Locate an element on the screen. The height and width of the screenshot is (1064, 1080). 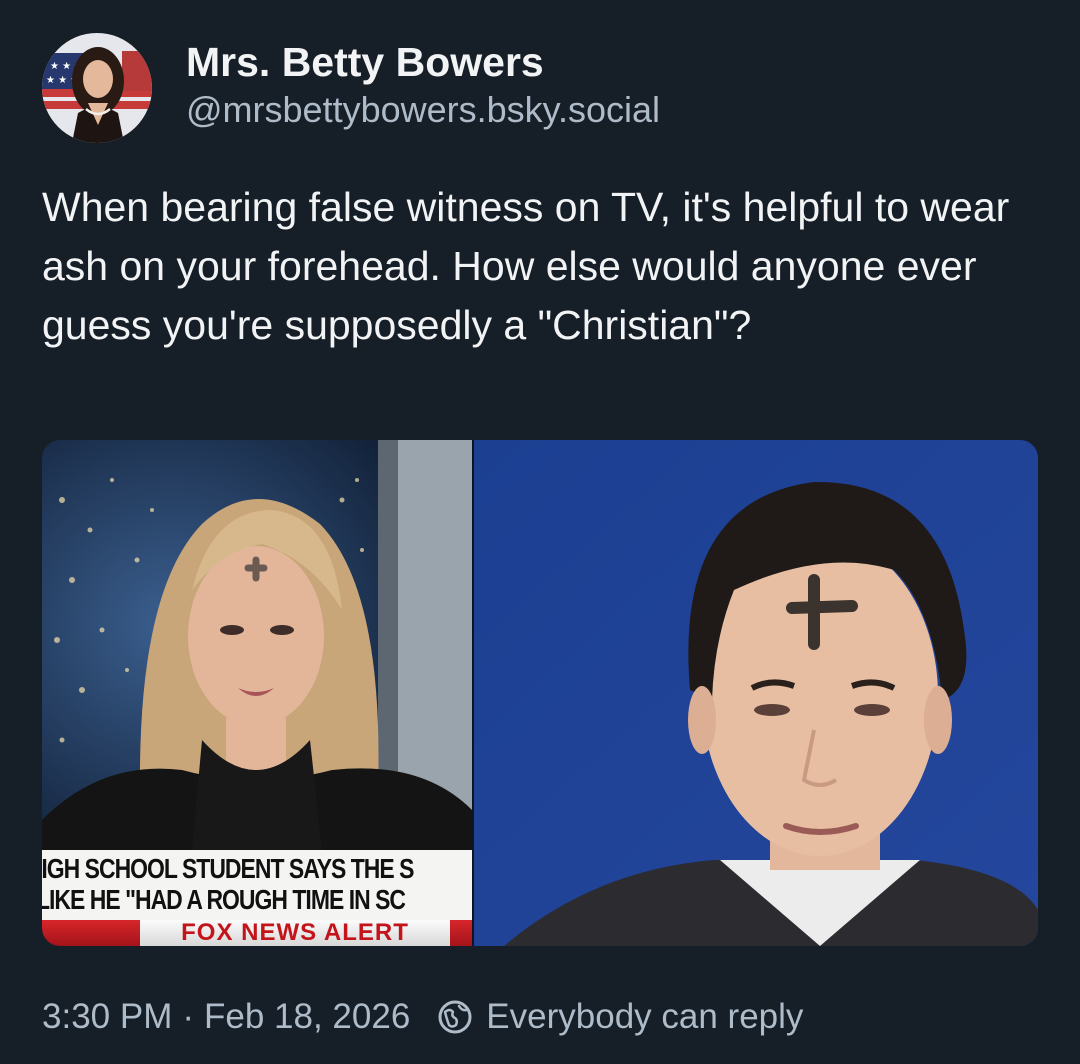
post-date: Feb 18, 2026 is located at coordinates (307, 1016).